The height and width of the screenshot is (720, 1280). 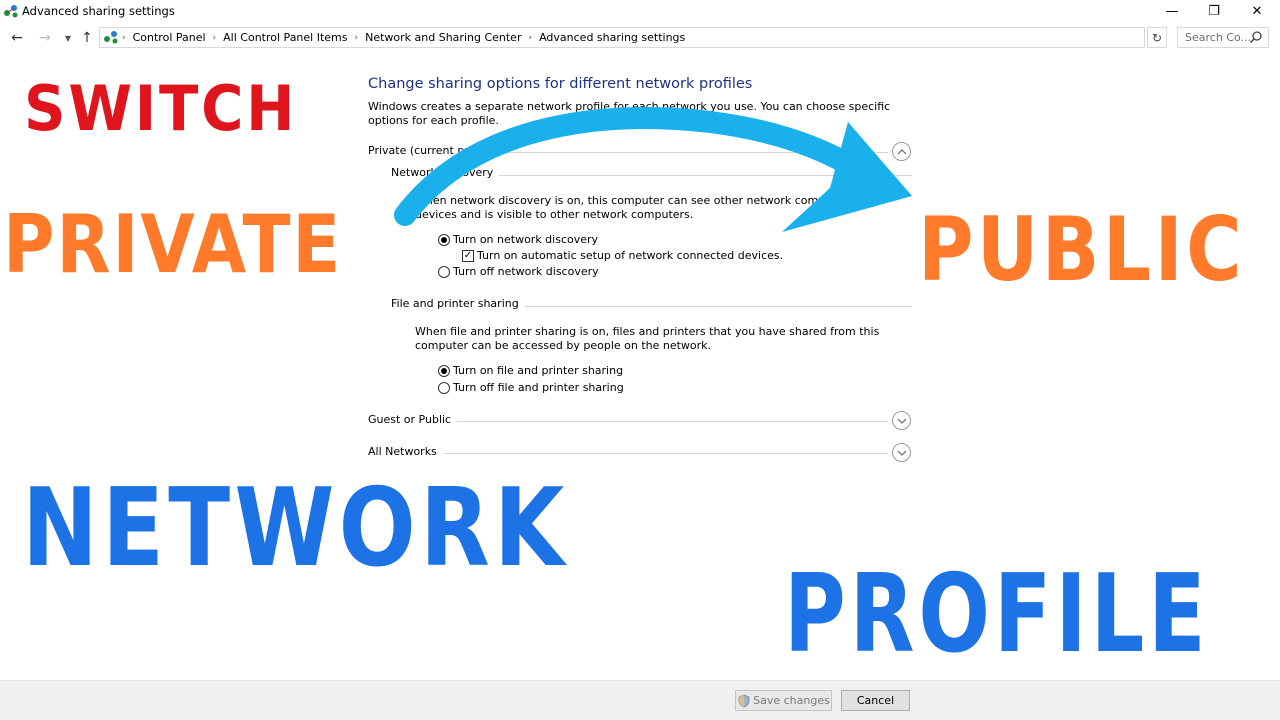 What do you see at coordinates (1172, 11) in the screenshot?
I see `minimize-button: —` at bounding box center [1172, 11].